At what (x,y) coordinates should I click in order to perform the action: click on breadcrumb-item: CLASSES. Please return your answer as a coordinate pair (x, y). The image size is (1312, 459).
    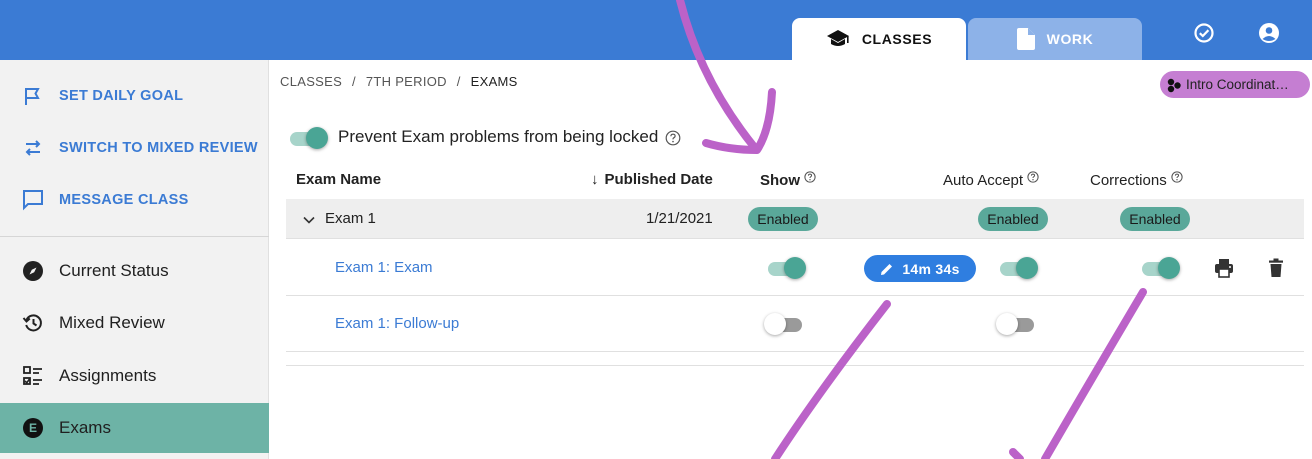
    Looking at the image, I should click on (311, 81).